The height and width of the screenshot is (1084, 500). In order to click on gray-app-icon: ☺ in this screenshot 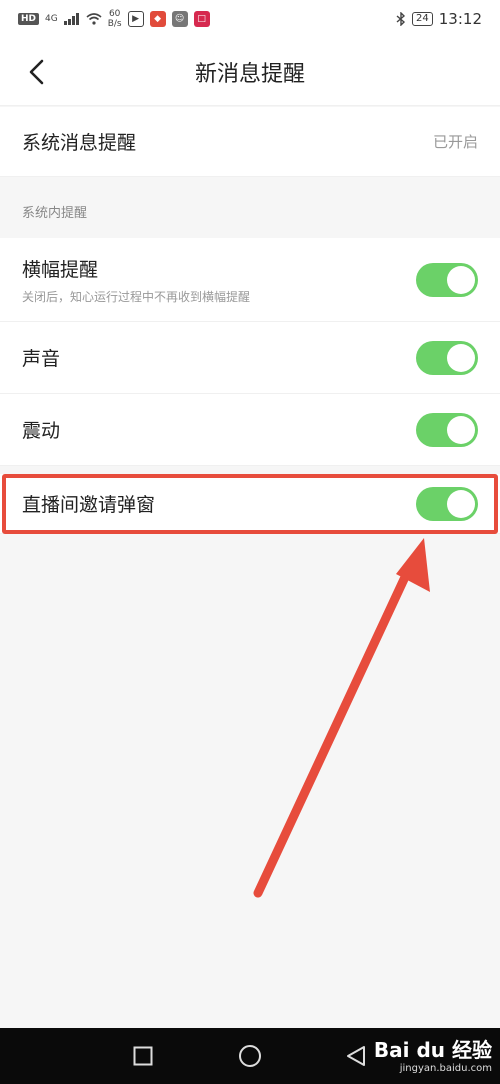, I will do `click(179, 19)`.